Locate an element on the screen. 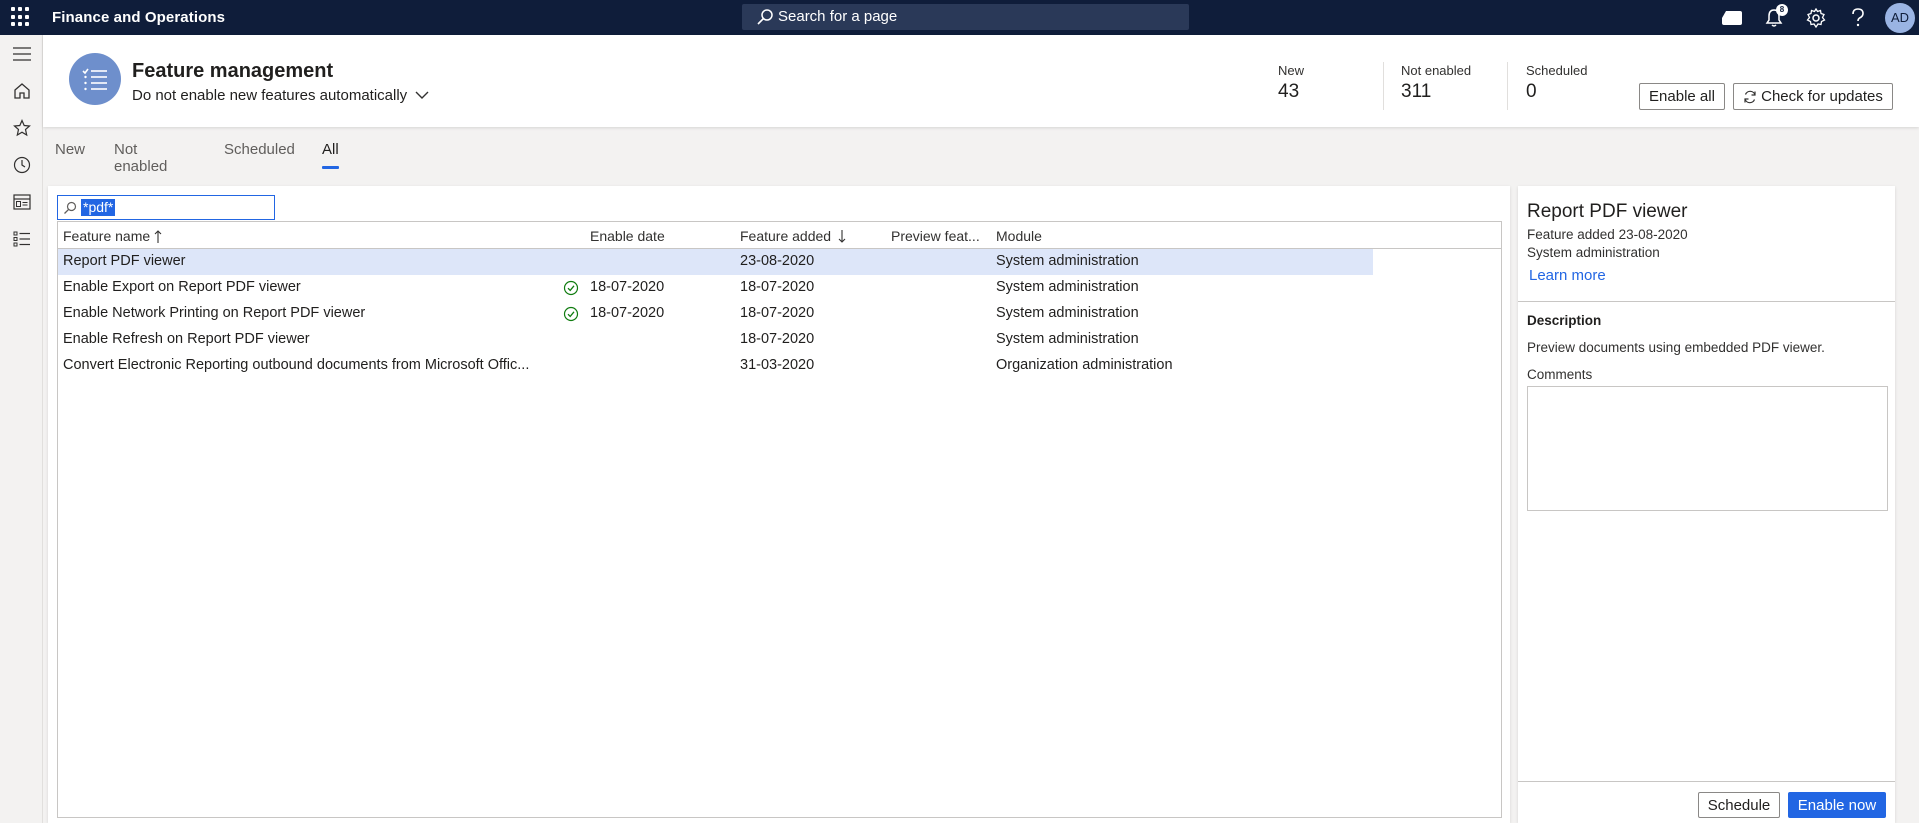  message-icon is located at coordinates (1732, 17).